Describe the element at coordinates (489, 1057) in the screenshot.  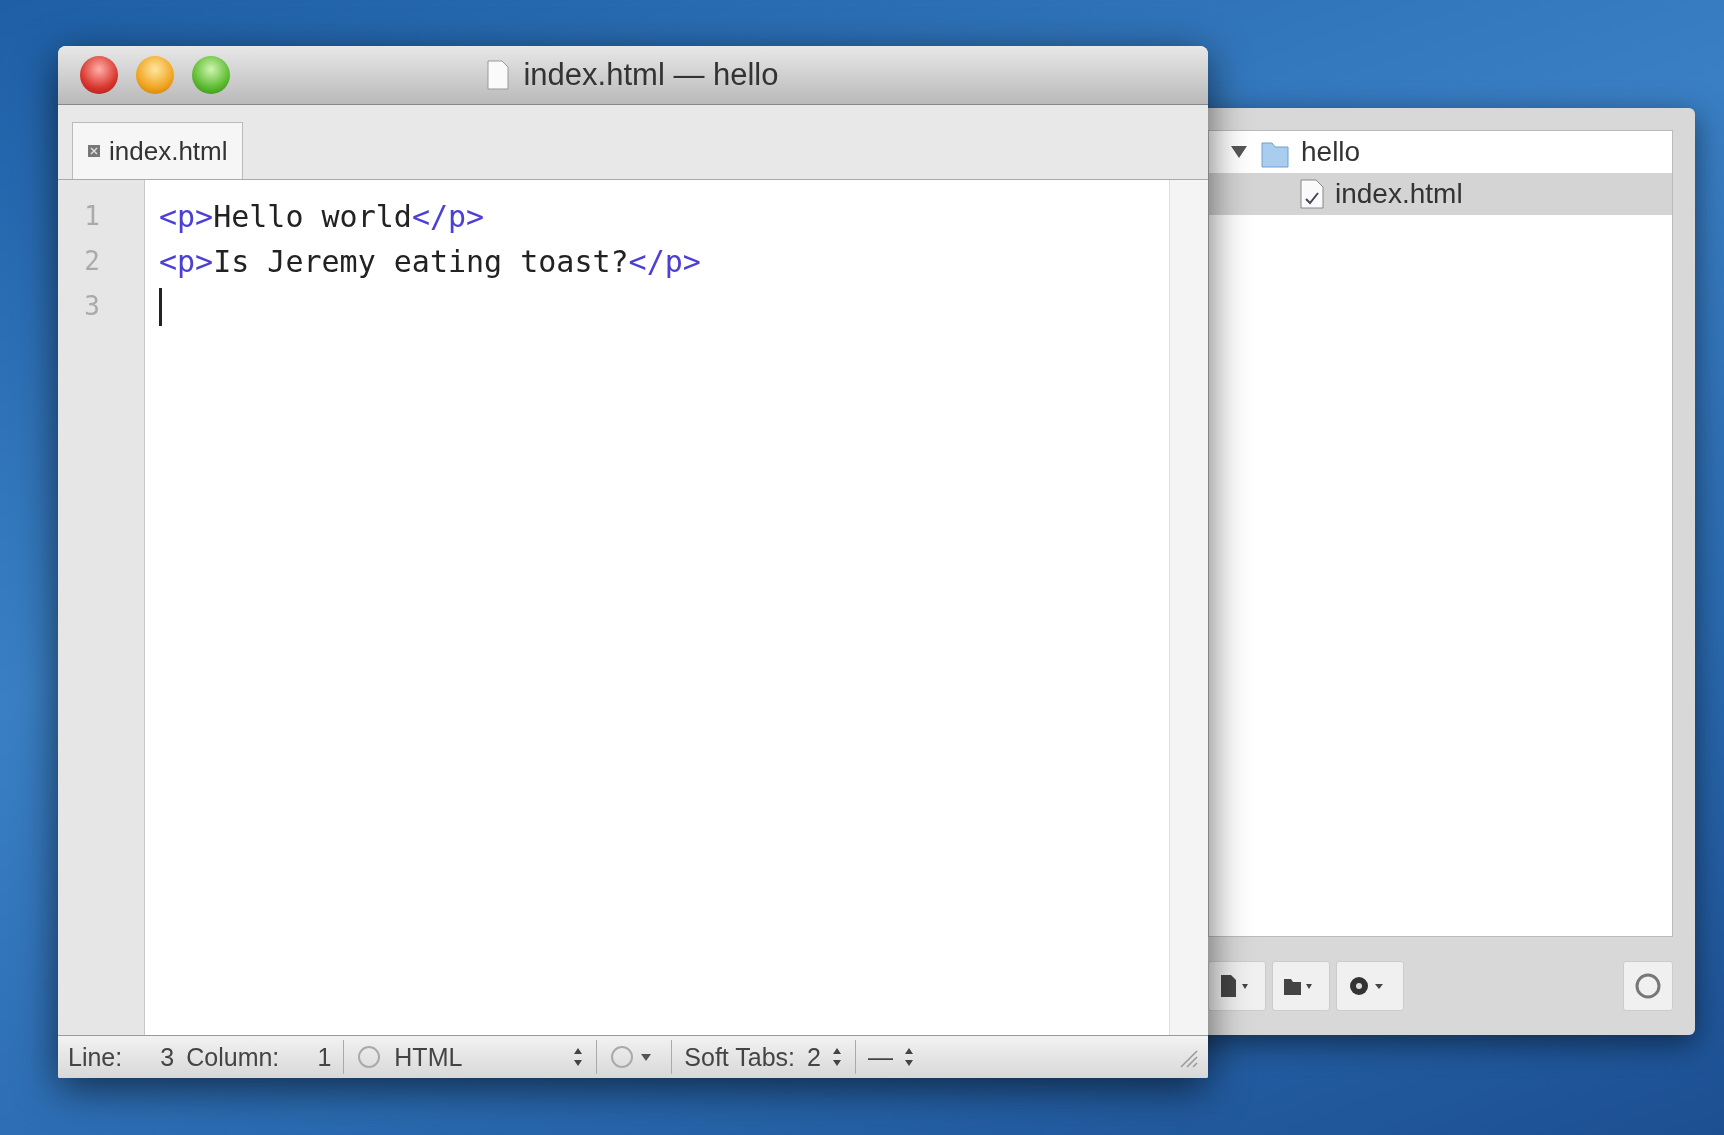
I see `language-popup: HTML` at that location.